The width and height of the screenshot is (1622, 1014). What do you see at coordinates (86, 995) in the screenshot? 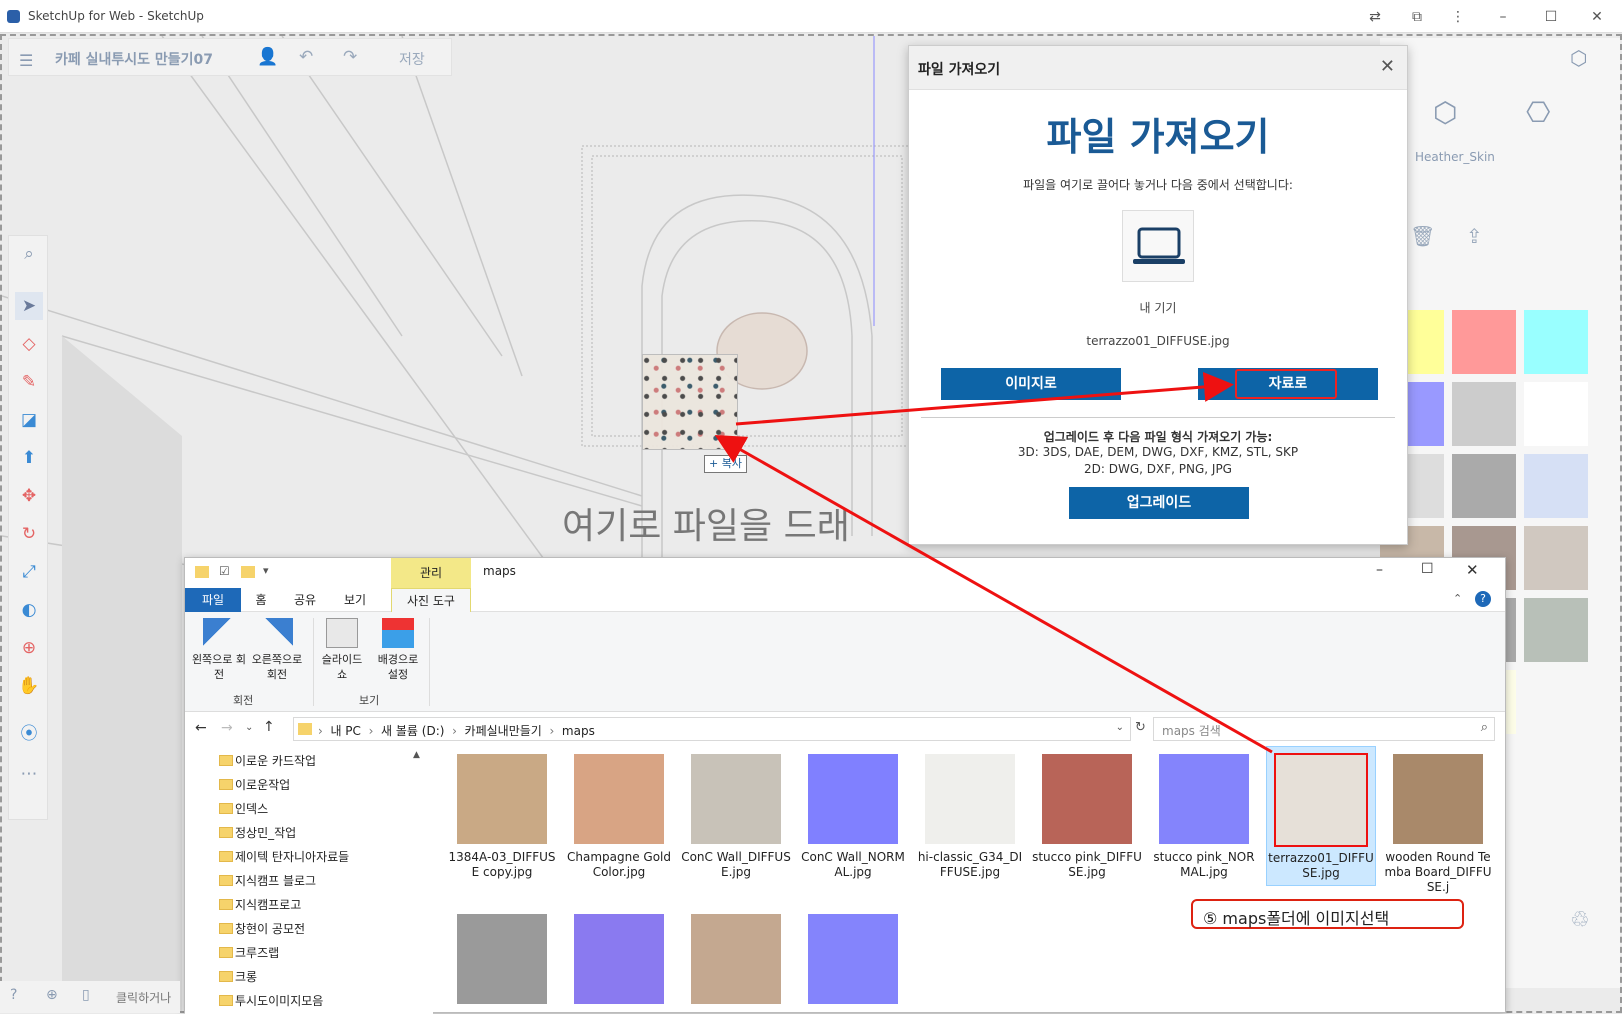
I see `mouse-icon: ▯` at bounding box center [86, 995].